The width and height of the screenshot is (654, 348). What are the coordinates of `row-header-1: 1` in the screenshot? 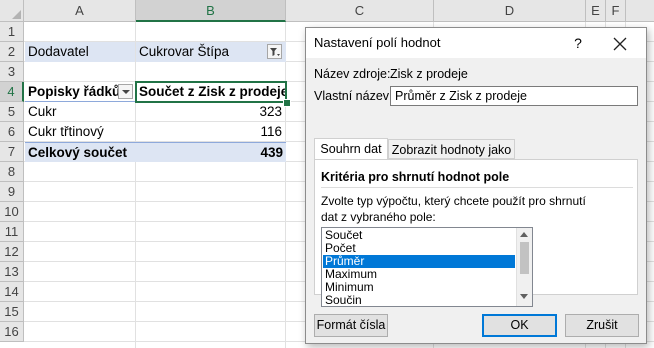 It's located at (12, 32).